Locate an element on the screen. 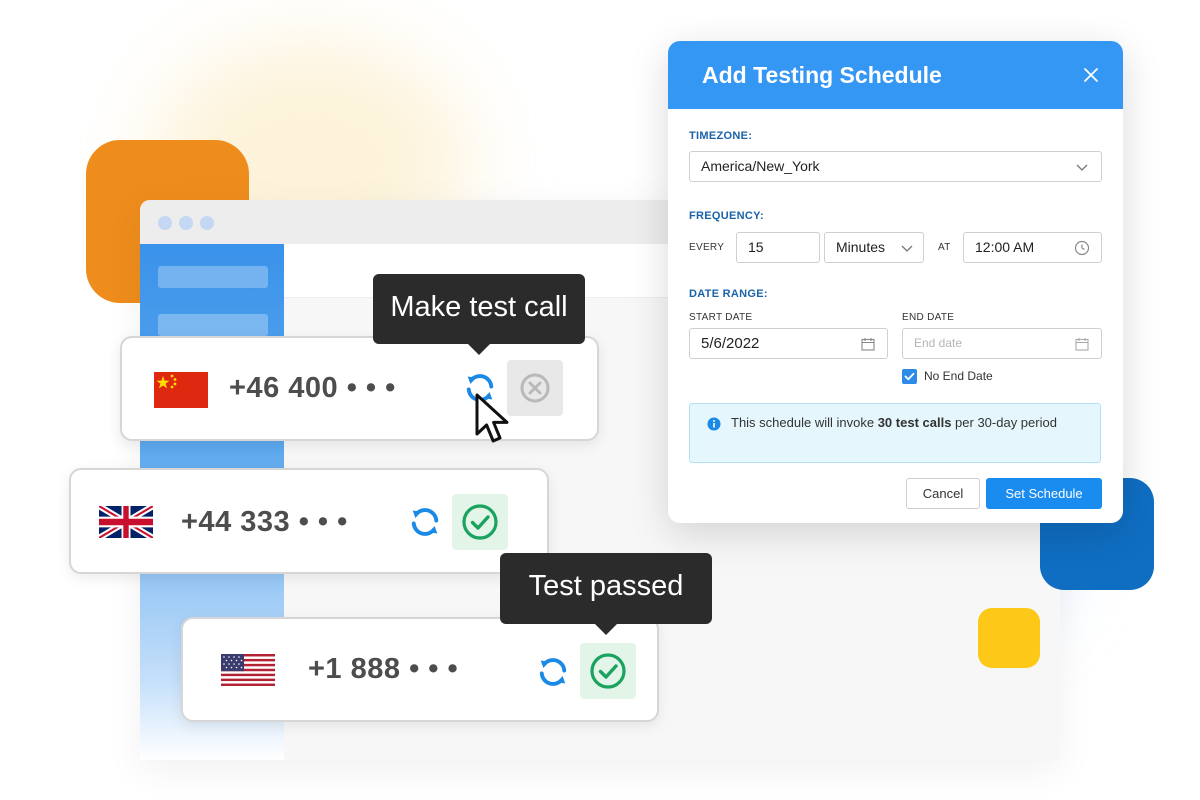 The width and height of the screenshot is (1200, 800). frequency-unit-select: Minutes is located at coordinates (874, 247).